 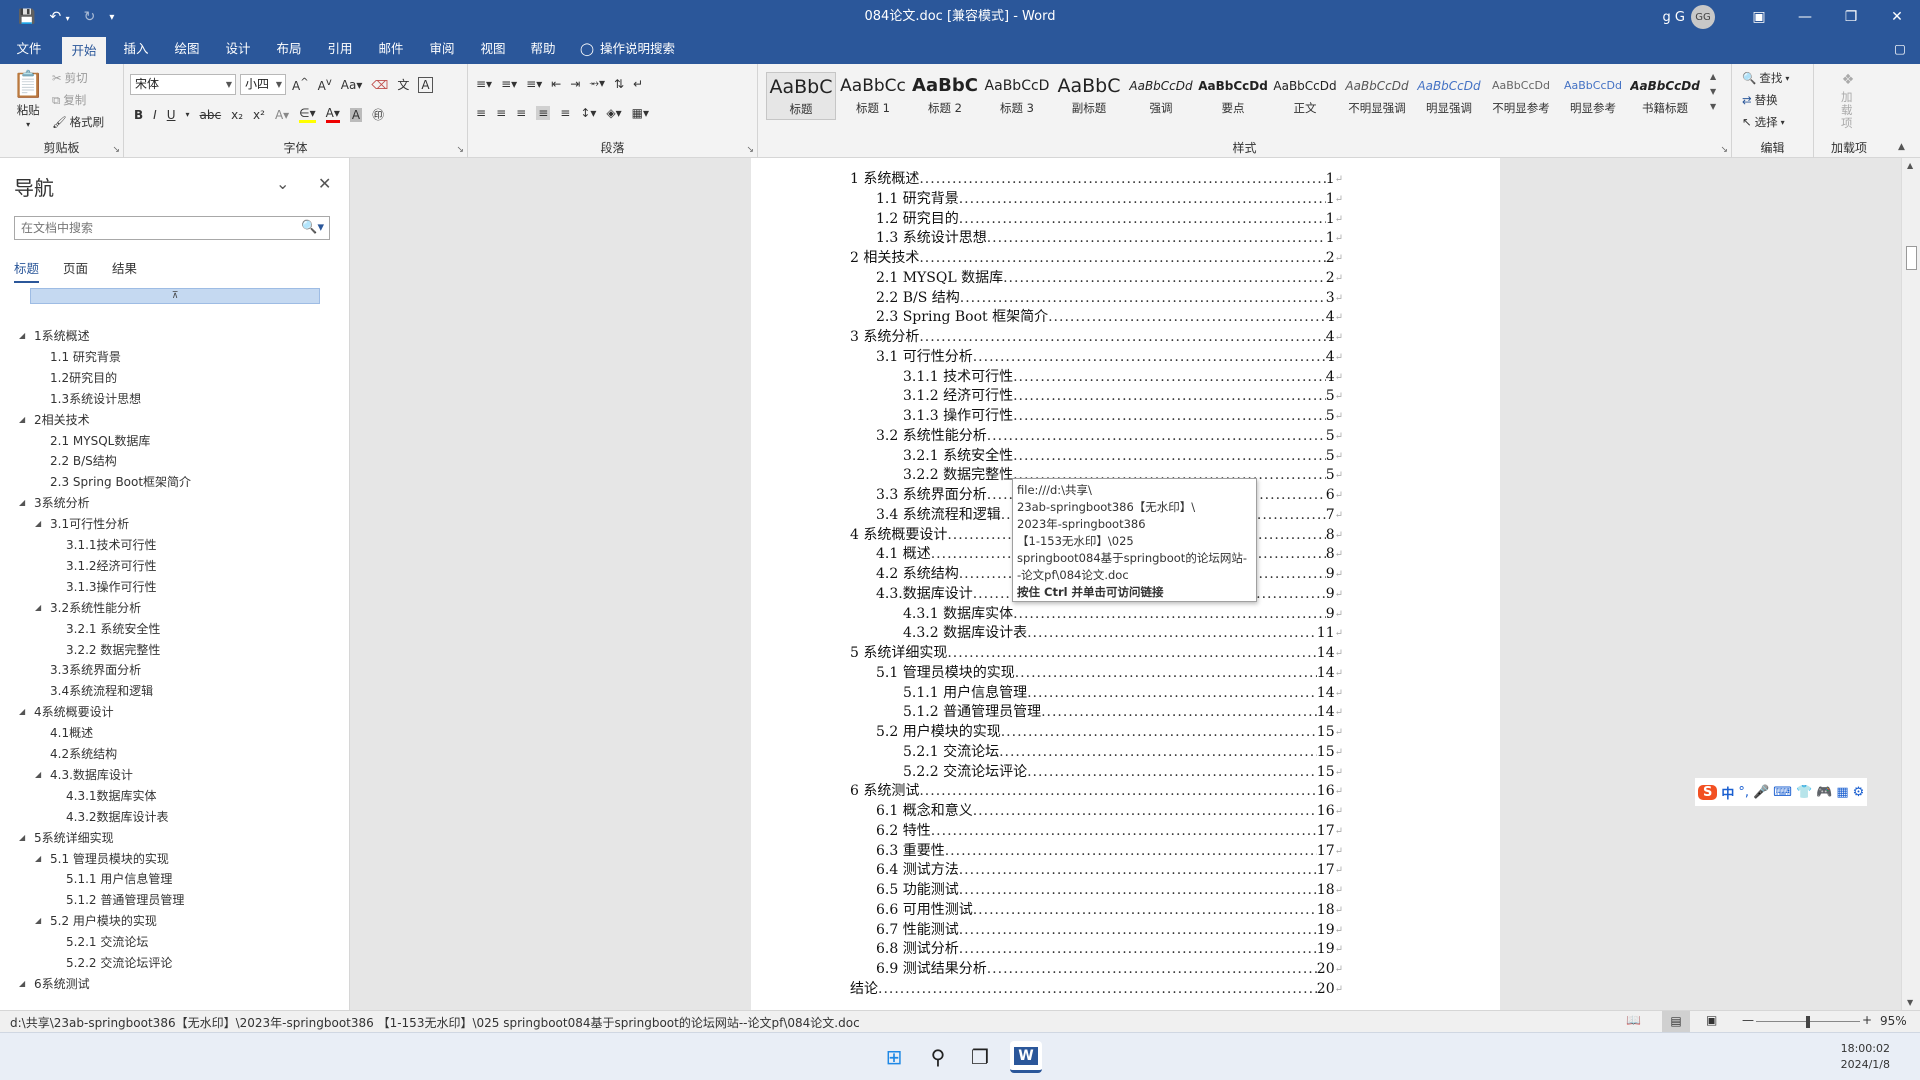 What do you see at coordinates (71, 733) in the screenshot?
I see `nav-heading-item: 4.1概述` at bounding box center [71, 733].